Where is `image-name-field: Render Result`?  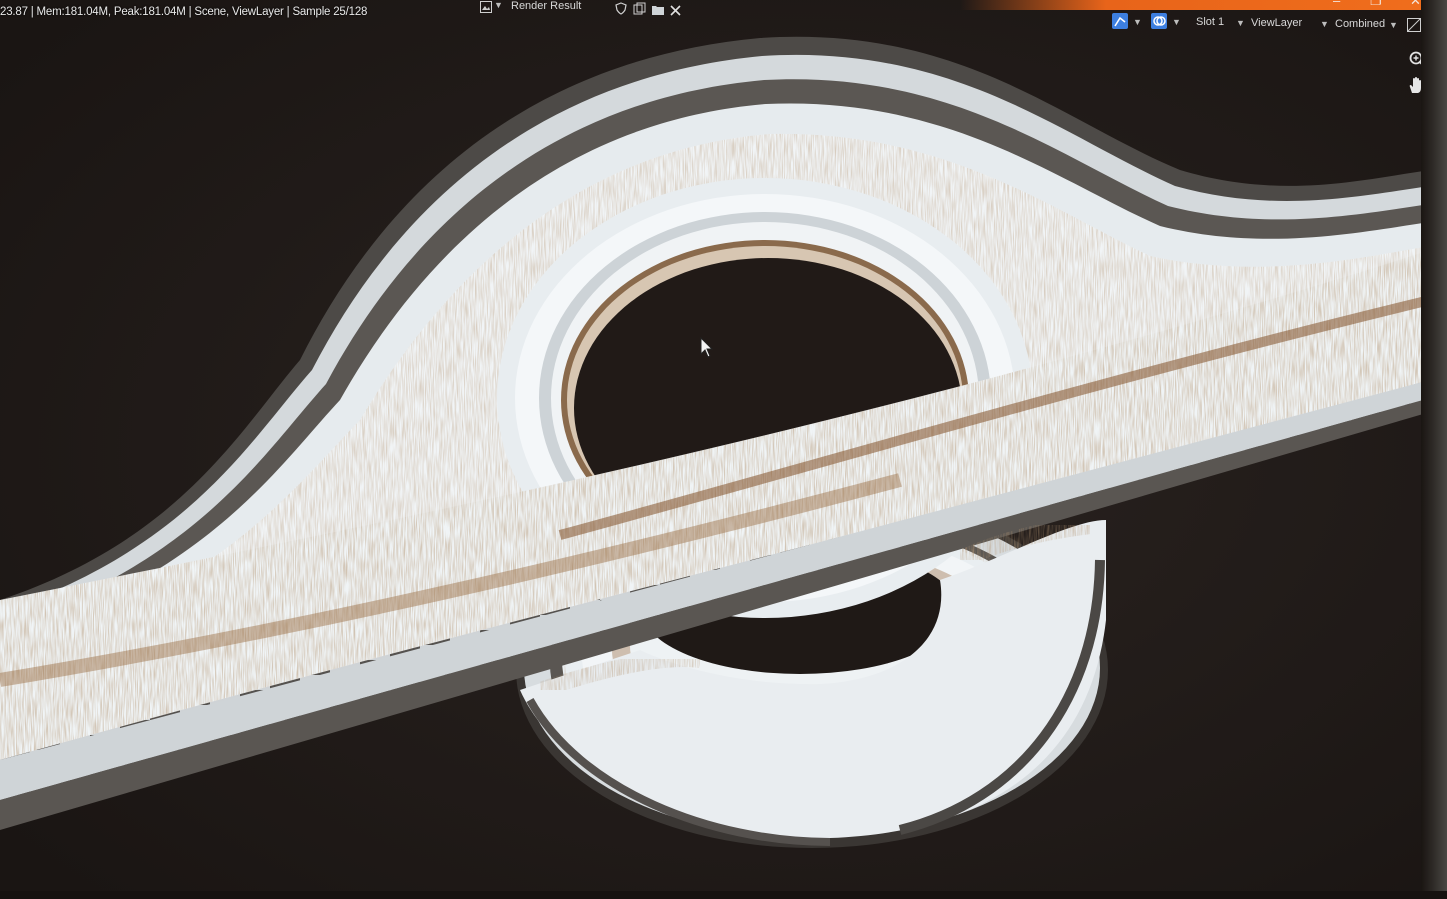
image-name-field: Render Result is located at coordinates (546, 6).